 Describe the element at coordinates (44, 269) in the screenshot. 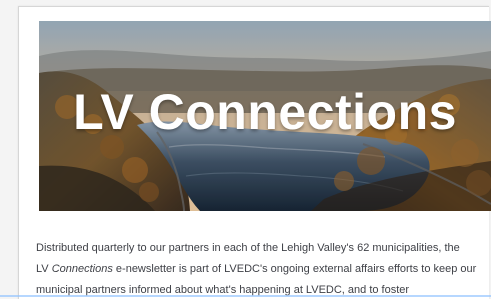

I see `intro-line-2-prefix: LV` at that location.